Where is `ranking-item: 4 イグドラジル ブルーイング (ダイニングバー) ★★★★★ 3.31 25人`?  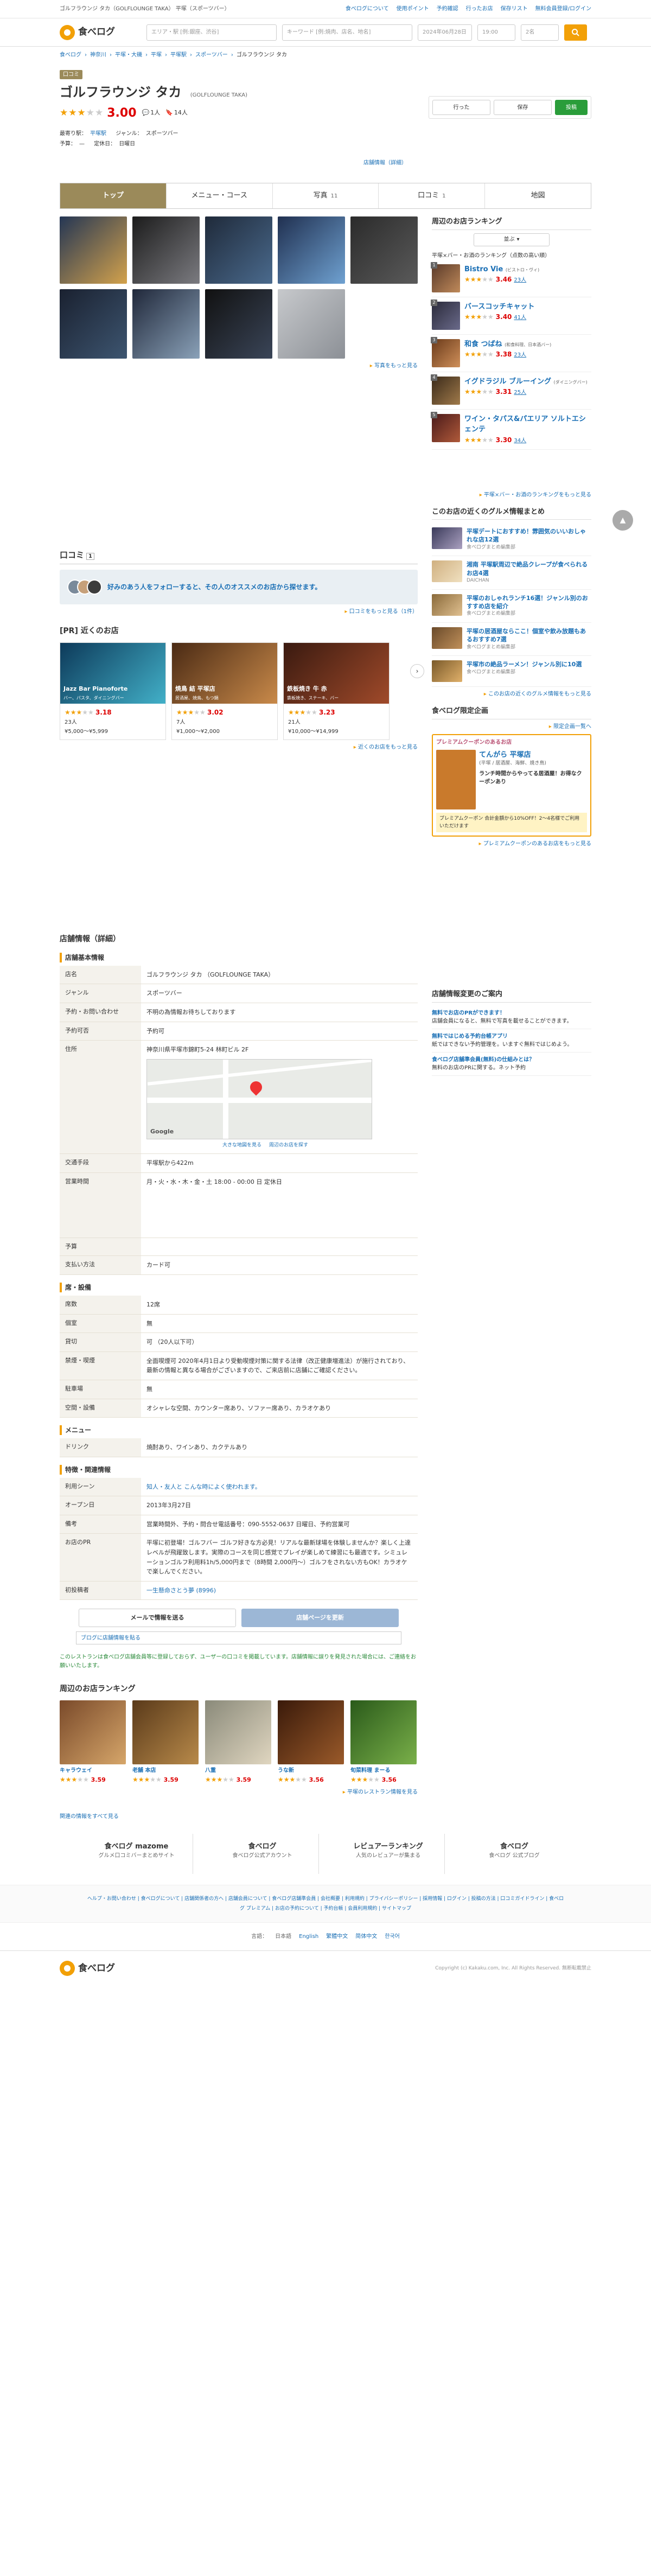
ranking-item: 4 イグドラジル ブルーイング (ダイニングバー) ★★★★★ 3.31 25人 is located at coordinates (511, 391).